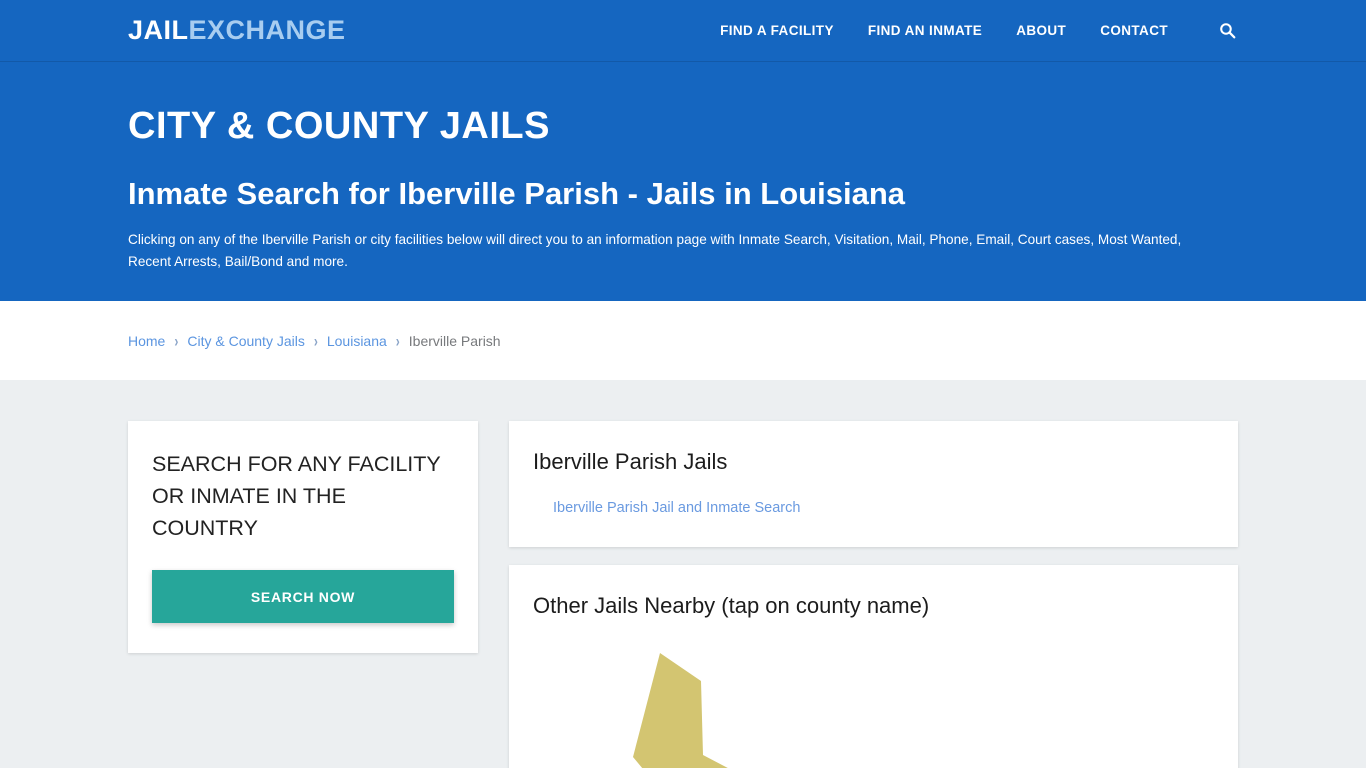 This screenshot has height=768, width=1366. What do you see at coordinates (925, 30) in the screenshot?
I see `nav-item-find-an-inmate: FIND AN INMATE` at bounding box center [925, 30].